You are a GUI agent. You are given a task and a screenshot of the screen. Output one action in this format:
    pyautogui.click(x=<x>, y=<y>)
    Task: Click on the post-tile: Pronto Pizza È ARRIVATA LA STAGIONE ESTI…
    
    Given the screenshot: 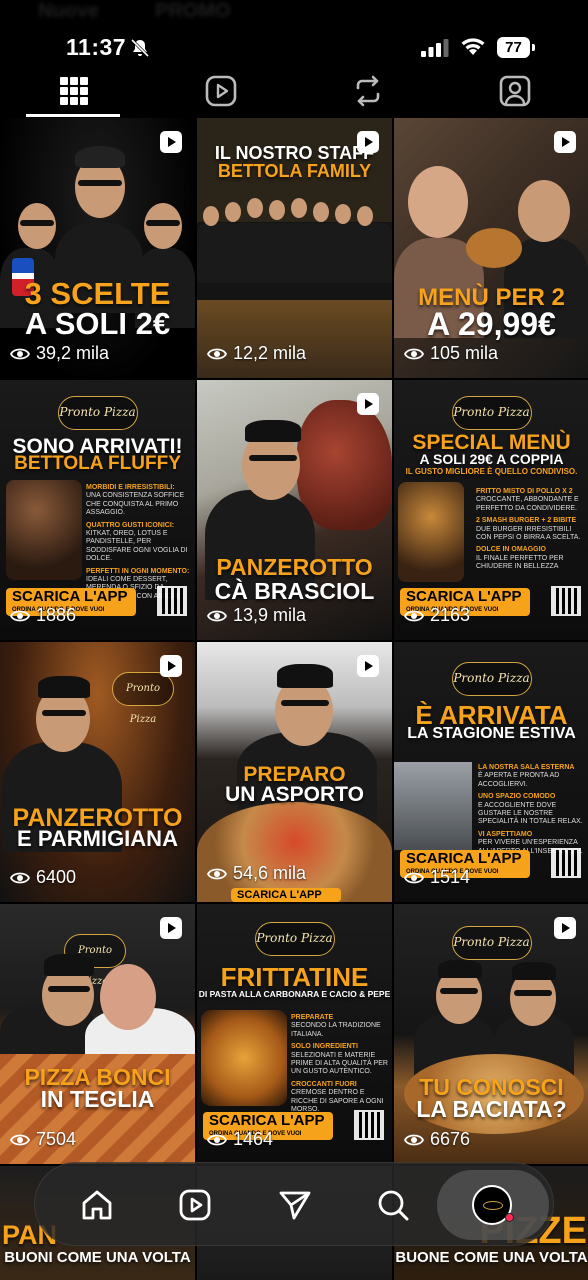 What is the action you would take?
    pyautogui.click(x=491, y=772)
    